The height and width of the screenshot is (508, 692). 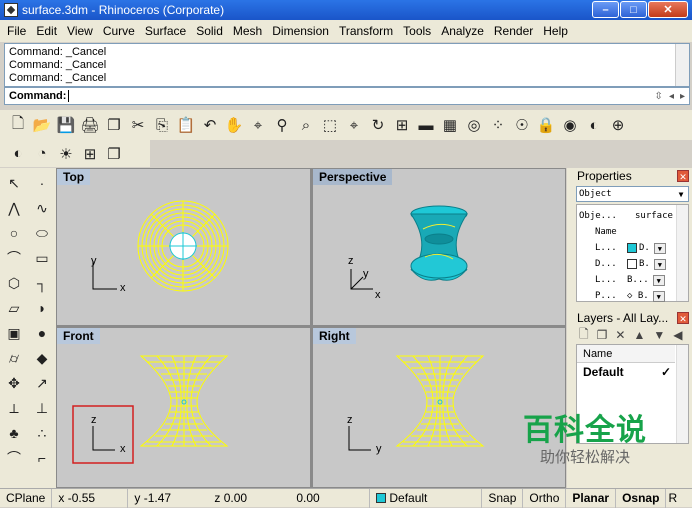 What do you see at coordinates (570, 125) in the screenshot?
I see `render-icon: ◉` at bounding box center [570, 125].